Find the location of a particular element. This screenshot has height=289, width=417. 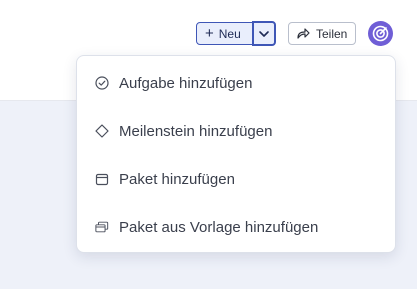

diamond-icon is located at coordinates (102, 131).